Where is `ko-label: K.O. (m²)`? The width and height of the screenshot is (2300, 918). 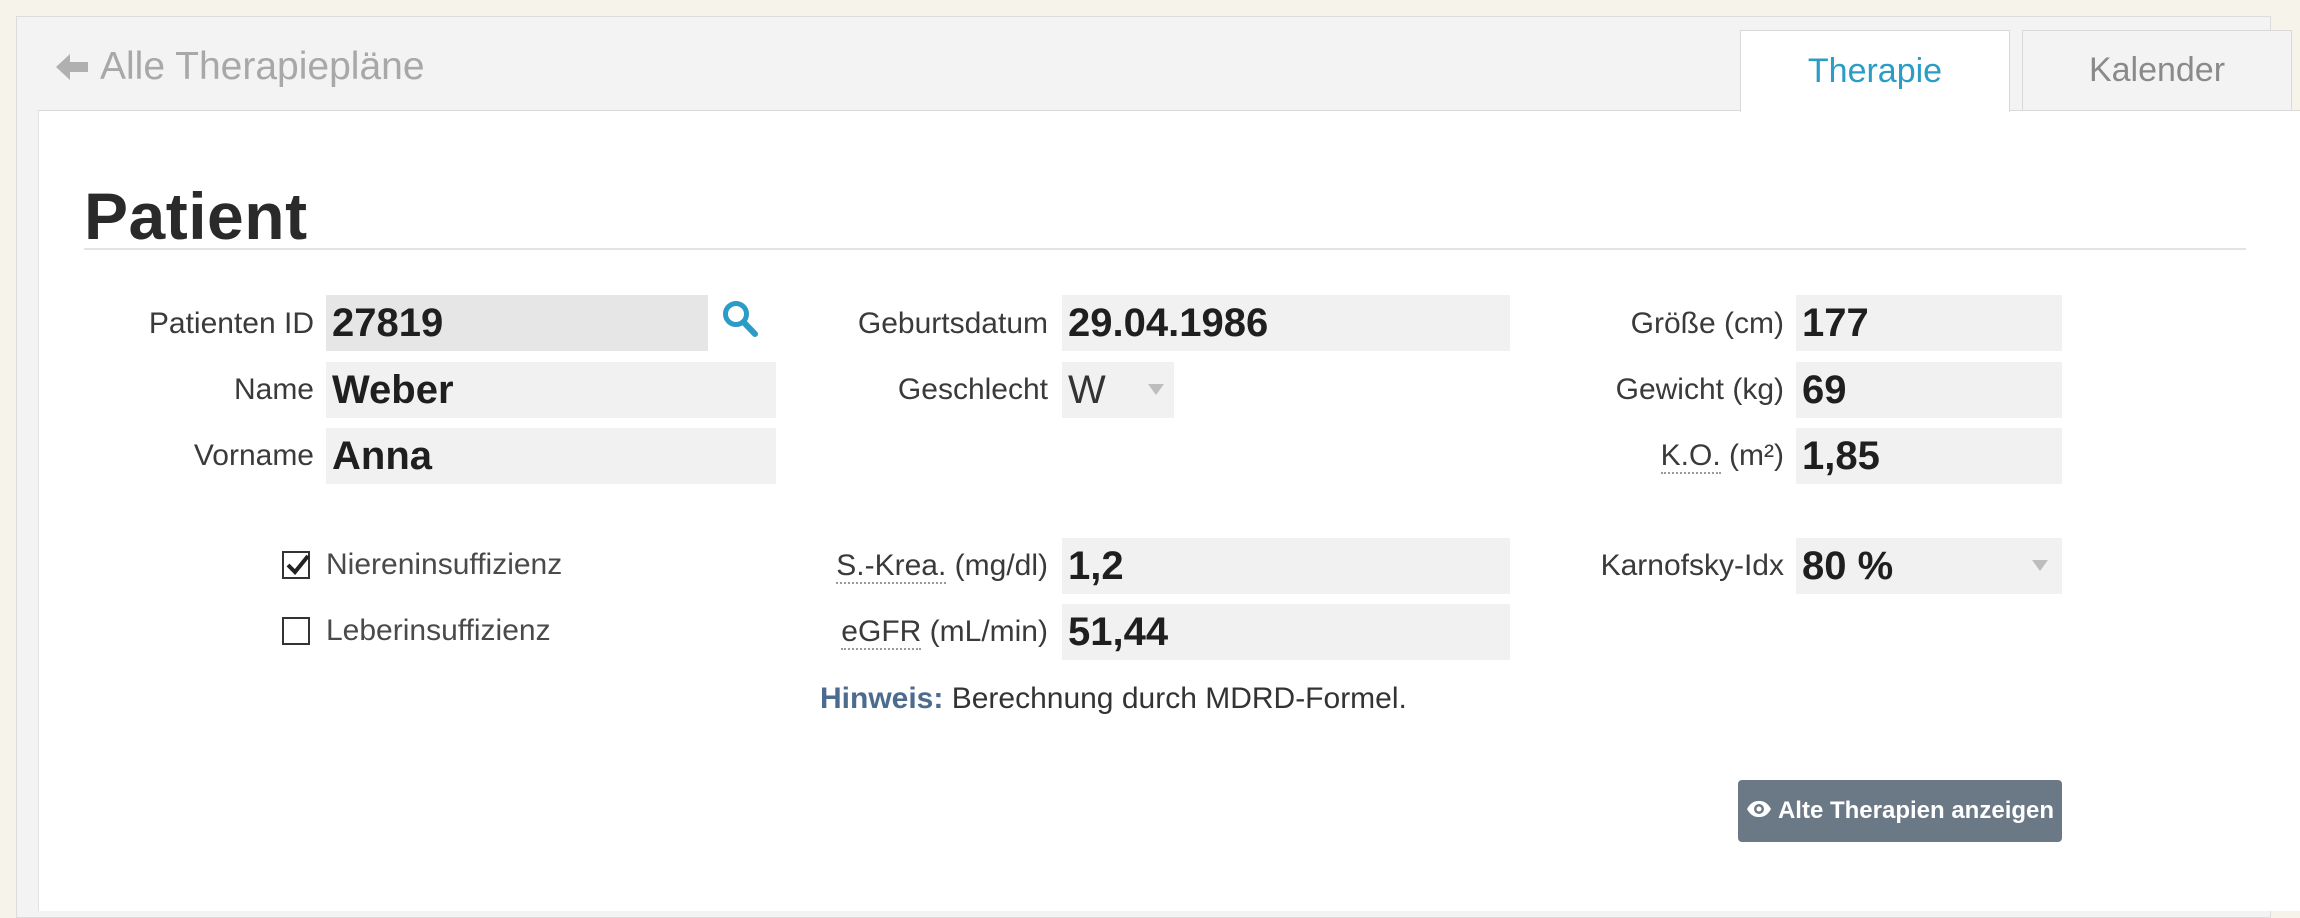 ko-label: K.O. (m²) is located at coordinates (1722, 456).